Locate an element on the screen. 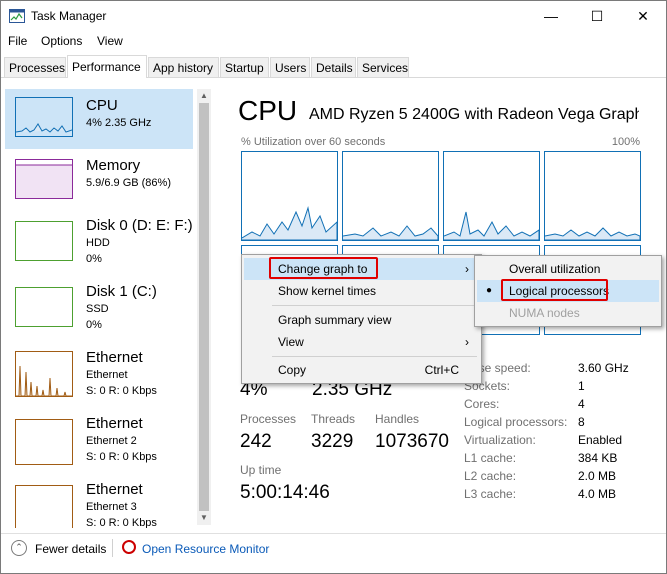 This screenshot has height=574, width=667. info-value: 4 is located at coordinates (581, 404).